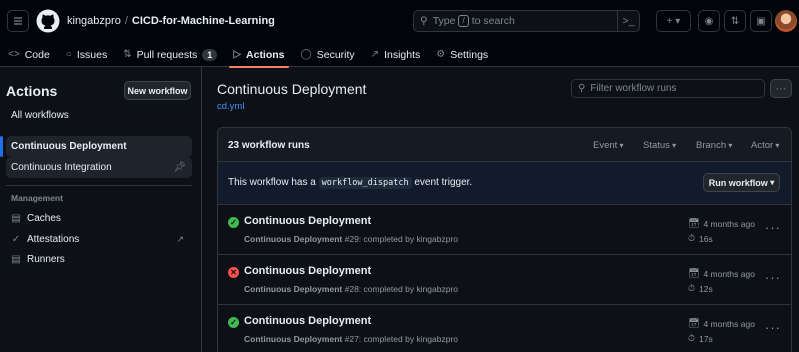 Image resolution: width=799 pixels, height=352 pixels. Describe the element at coordinates (237, 54) in the screenshot. I see `play-icon: ▷` at that location.